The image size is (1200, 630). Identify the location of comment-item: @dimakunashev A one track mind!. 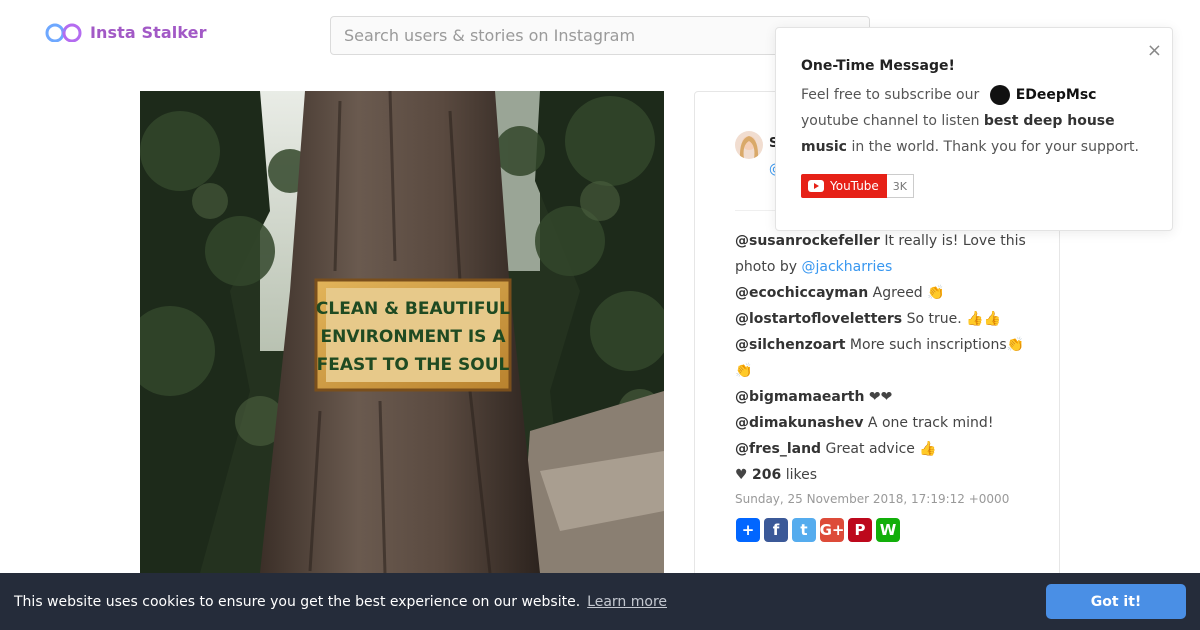
(885, 423).